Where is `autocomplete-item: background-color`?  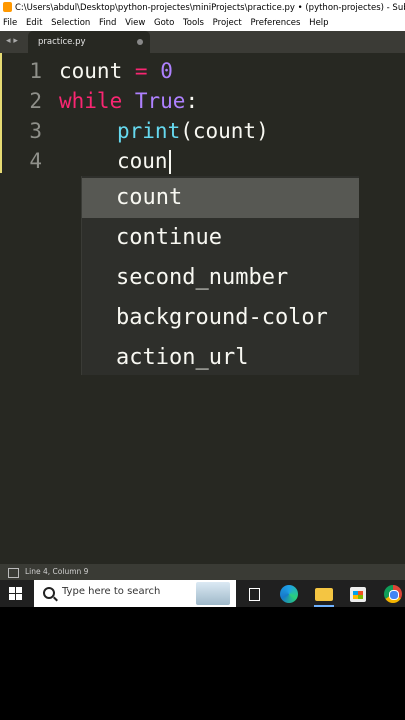
autocomplete-item: background-color is located at coordinates (220, 318).